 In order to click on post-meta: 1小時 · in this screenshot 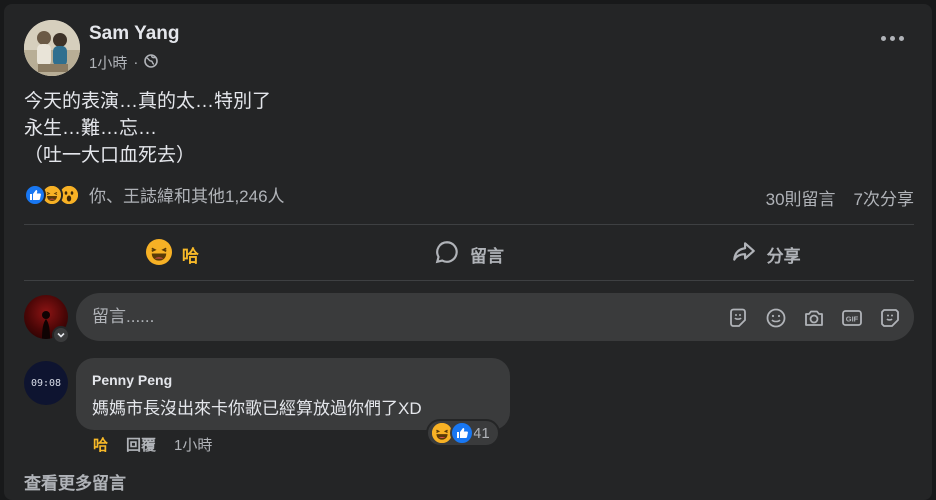, I will do `click(124, 62)`.